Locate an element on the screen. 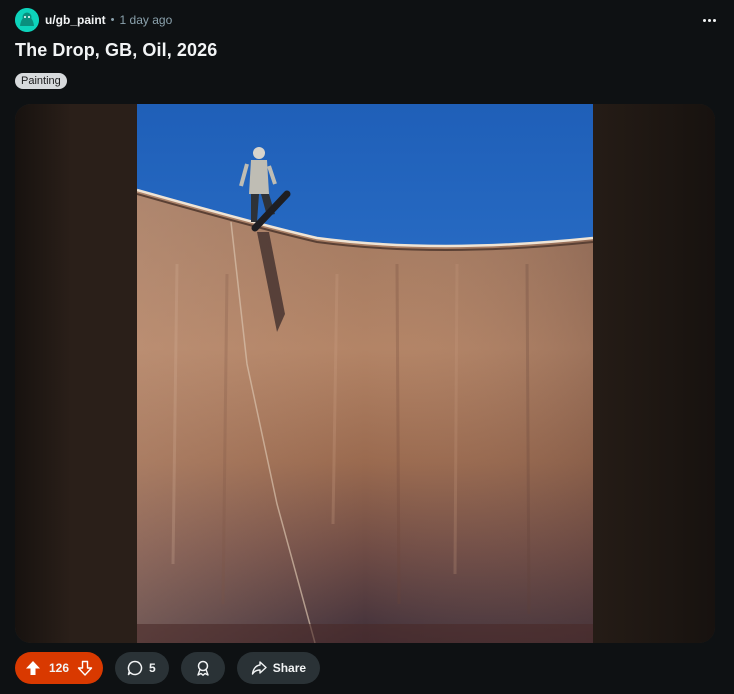  downvote-arrow-icon is located at coordinates (85, 668).